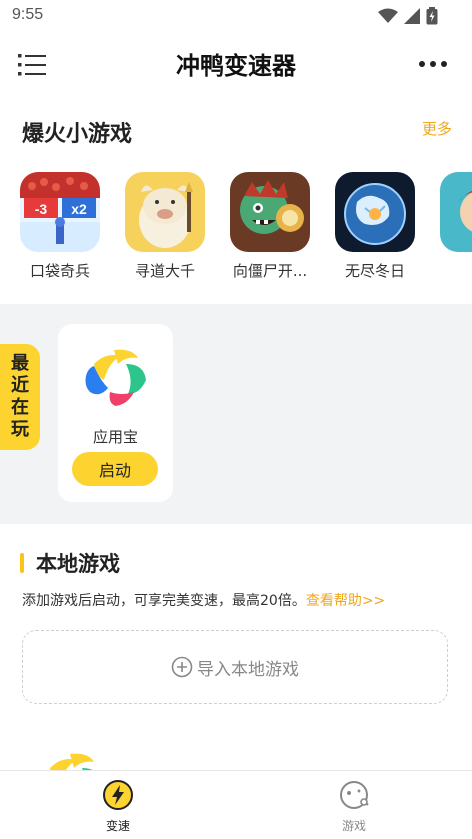 The height and width of the screenshot is (839, 472). I want to click on wifi-icon, so click(388, 15).